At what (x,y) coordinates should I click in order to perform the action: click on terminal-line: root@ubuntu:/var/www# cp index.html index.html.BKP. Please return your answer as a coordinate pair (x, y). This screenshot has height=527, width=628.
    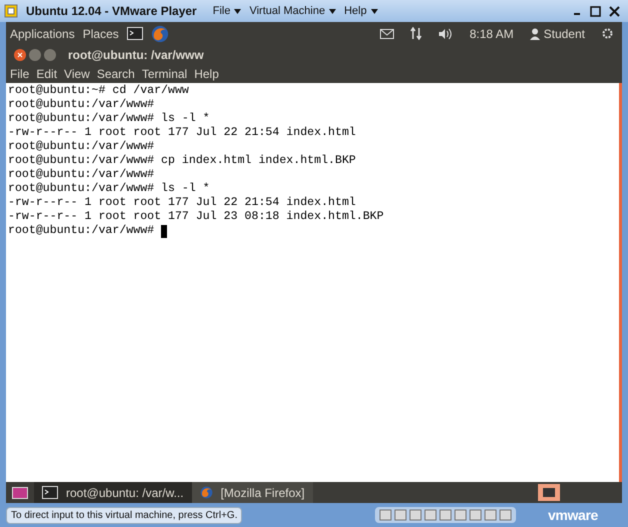
    Looking at the image, I should click on (182, 160).